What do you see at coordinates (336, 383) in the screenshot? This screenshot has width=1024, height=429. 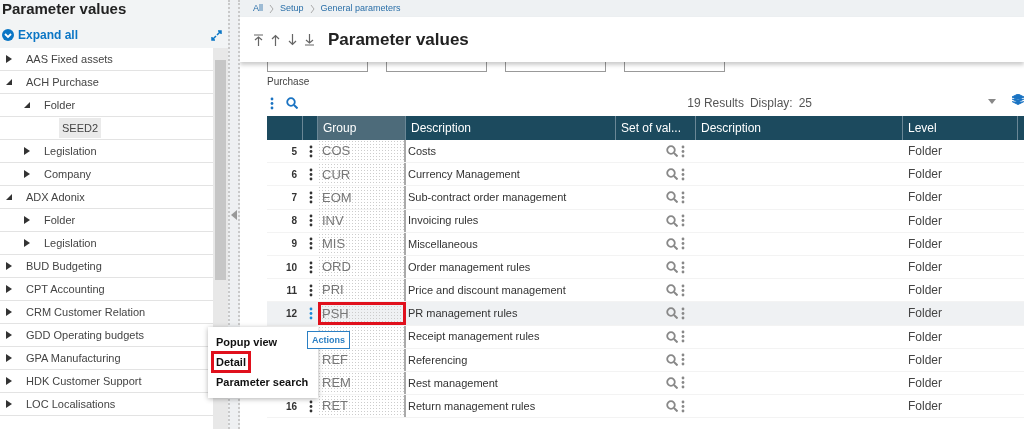 I see `table-cell-text: REM` at bounding box center [336, 383].